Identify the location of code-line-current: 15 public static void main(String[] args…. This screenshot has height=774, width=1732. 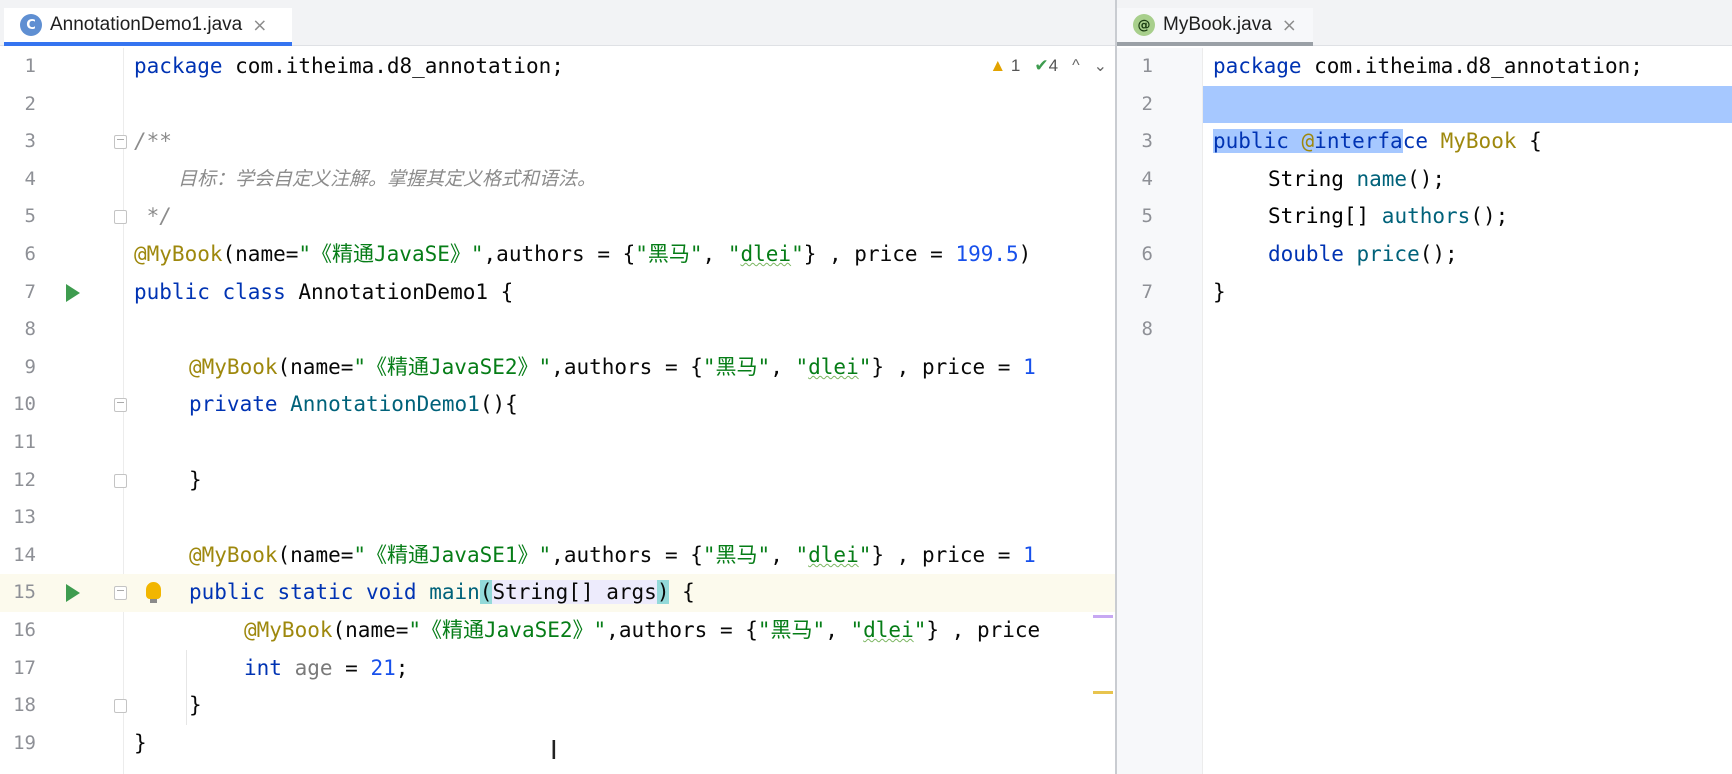
(557, 593).